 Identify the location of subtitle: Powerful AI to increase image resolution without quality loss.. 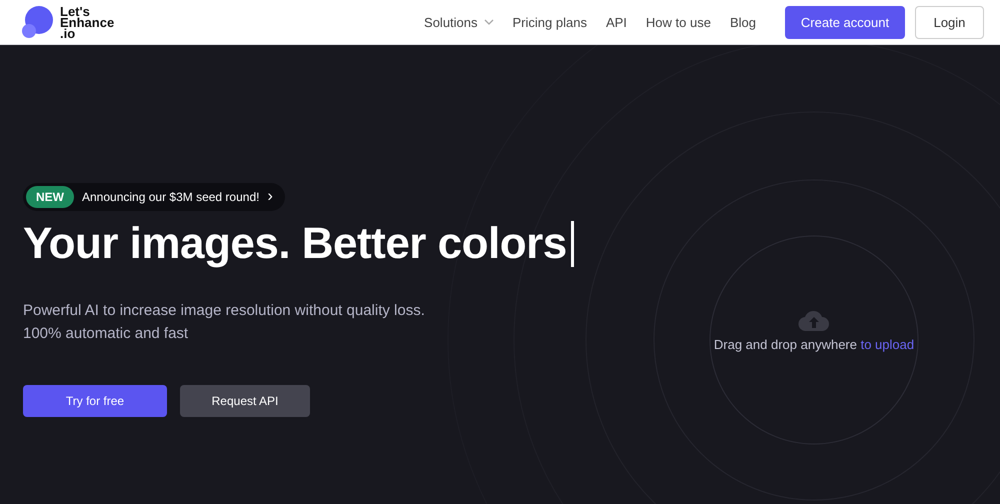
(224, 311).